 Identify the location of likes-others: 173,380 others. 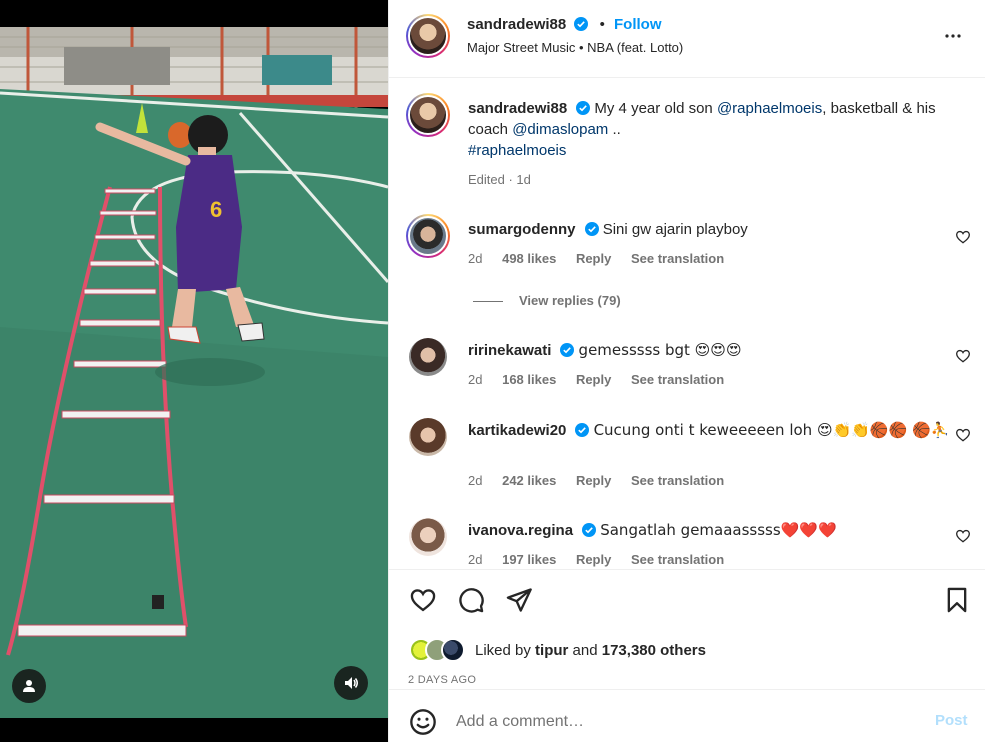
(654, 650).